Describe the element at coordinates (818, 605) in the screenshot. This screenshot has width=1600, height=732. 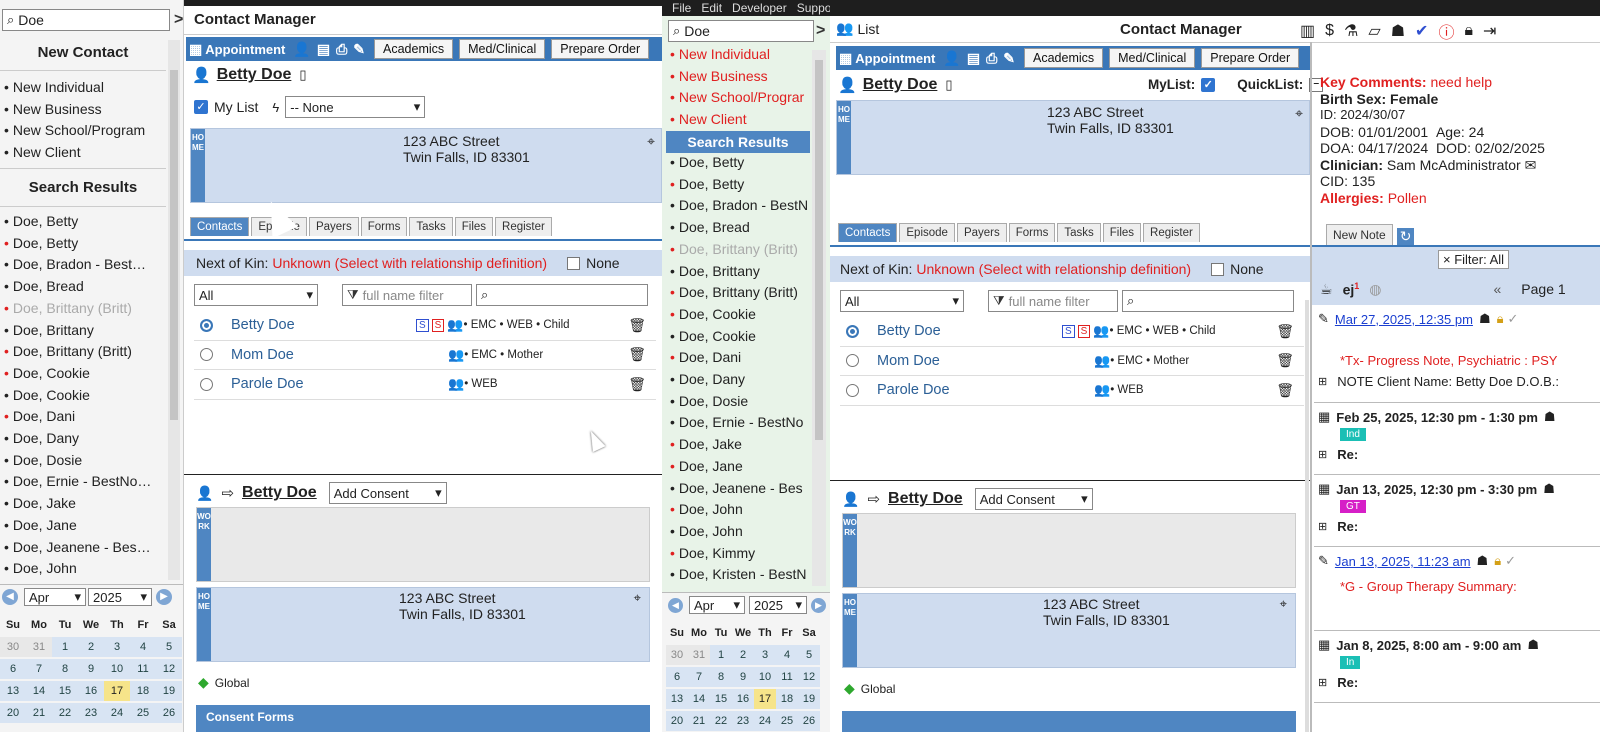
I see `next-month-icon: ▶` at that location.